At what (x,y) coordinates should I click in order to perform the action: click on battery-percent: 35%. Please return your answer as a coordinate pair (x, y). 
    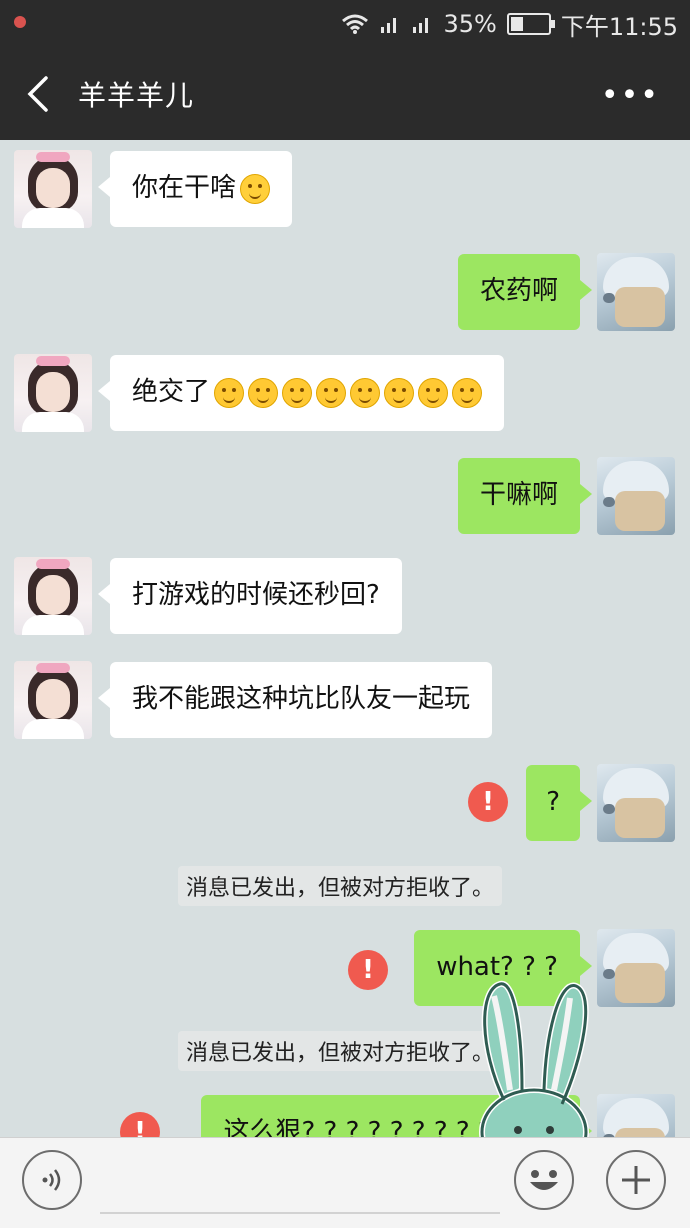
    Looking at the image, I should click on (470, 24).